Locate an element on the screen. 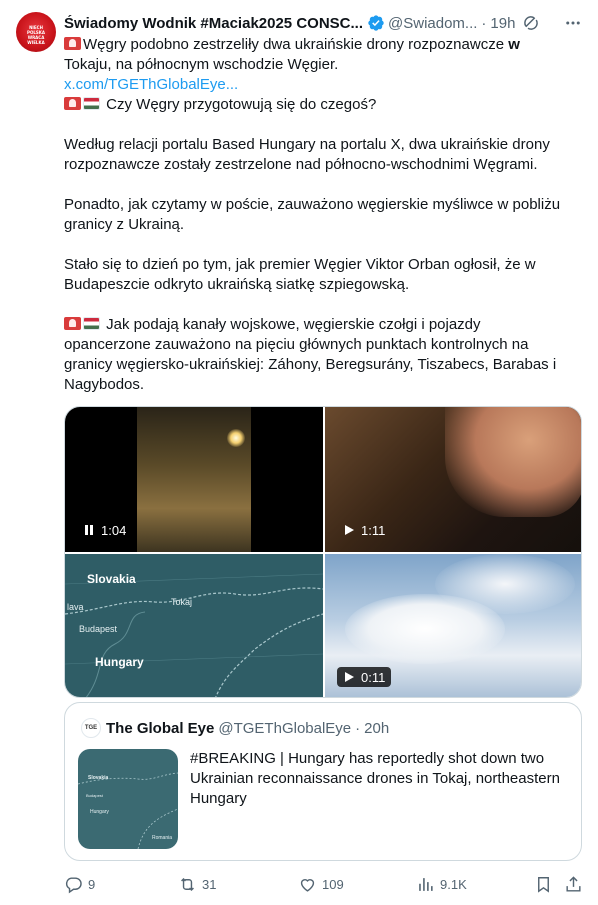  street-lamp is located at coordinates (236, 438).